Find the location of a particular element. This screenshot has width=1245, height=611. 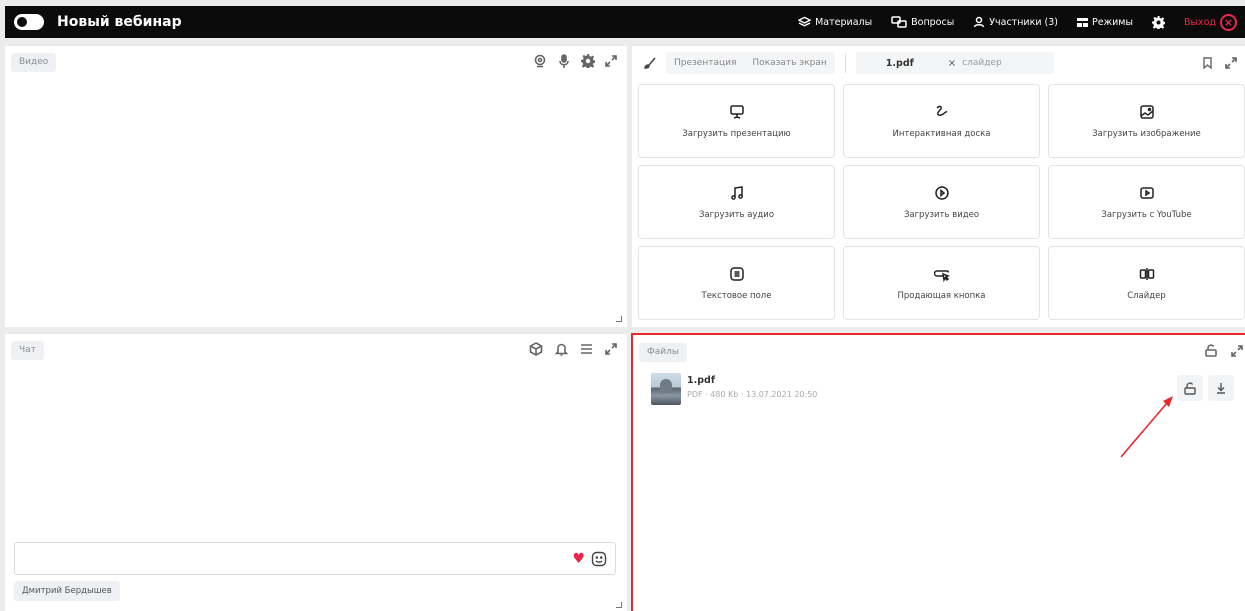

annotation-arrow is located at coordinates (1146, 427).